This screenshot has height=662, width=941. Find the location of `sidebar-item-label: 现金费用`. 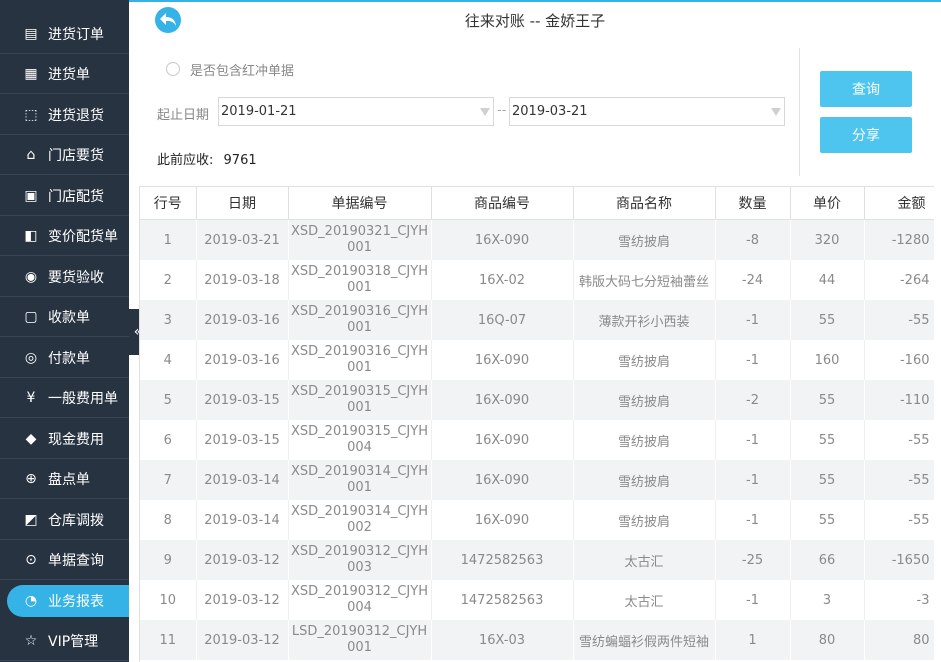

sidebar-item-label: 现金费用 is located at coordinates (76, 439).